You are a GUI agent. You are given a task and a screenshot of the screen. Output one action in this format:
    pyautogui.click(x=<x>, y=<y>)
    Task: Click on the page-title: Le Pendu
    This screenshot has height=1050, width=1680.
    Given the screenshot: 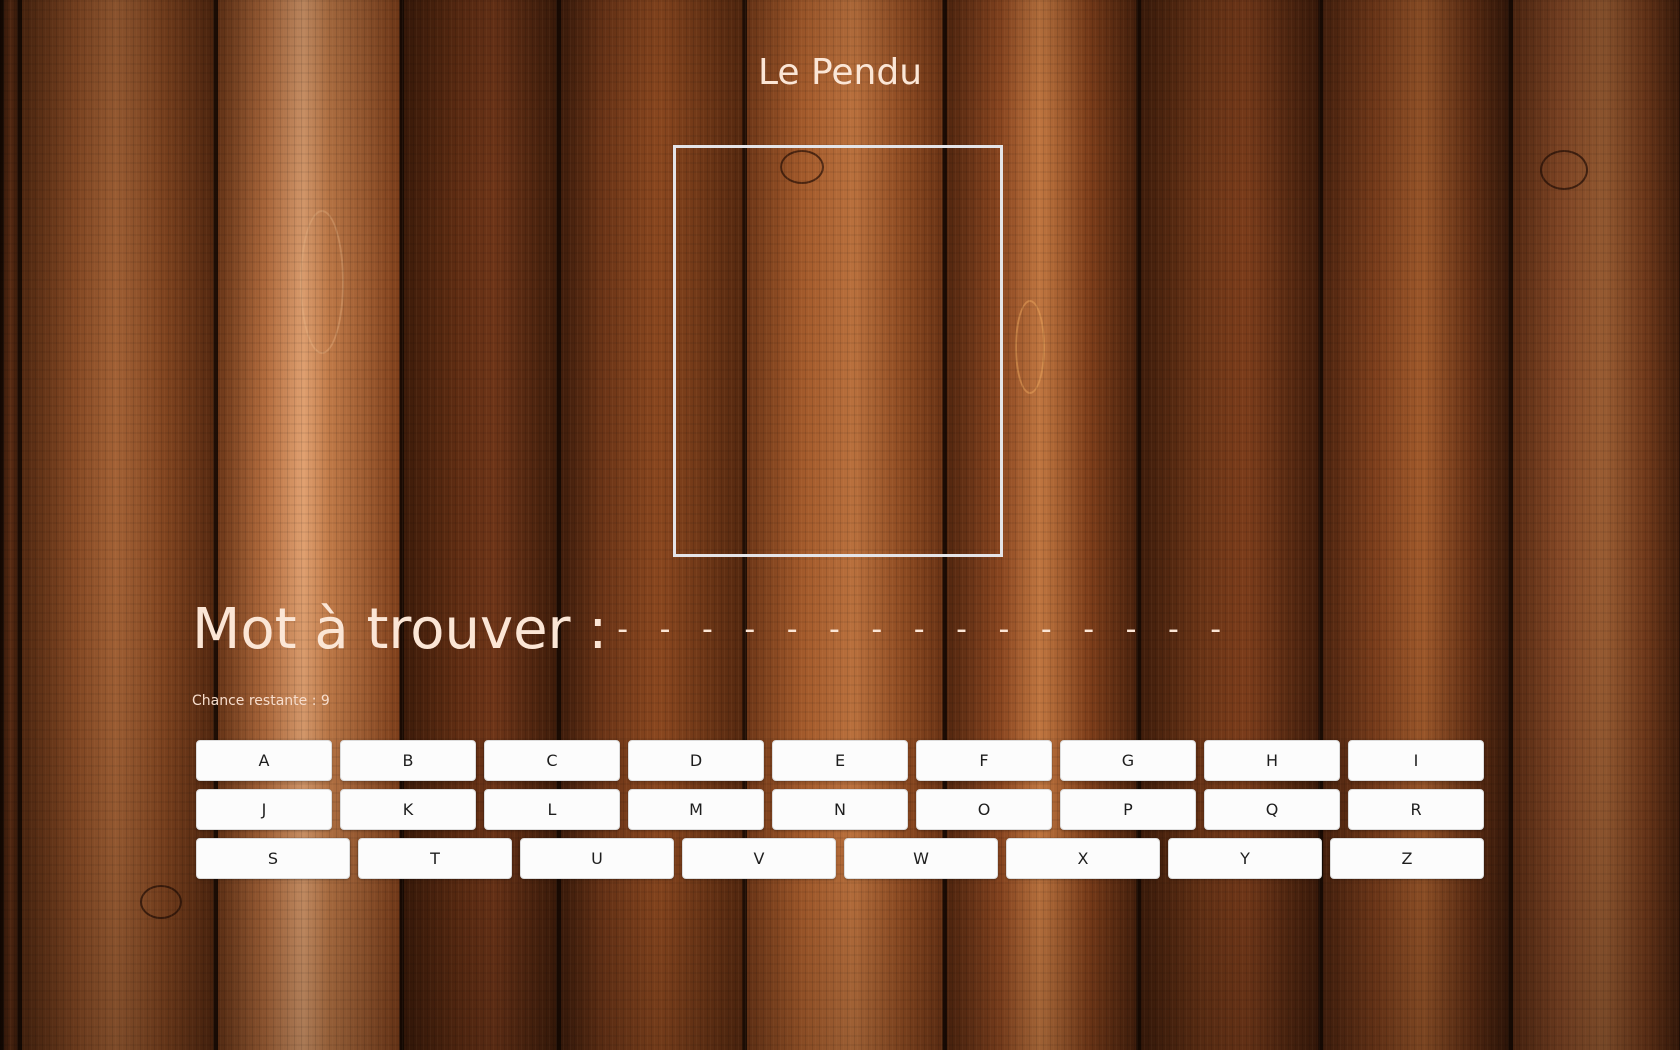 What is the action you would take?
    pyautogui.click(x=840, y=72)
    